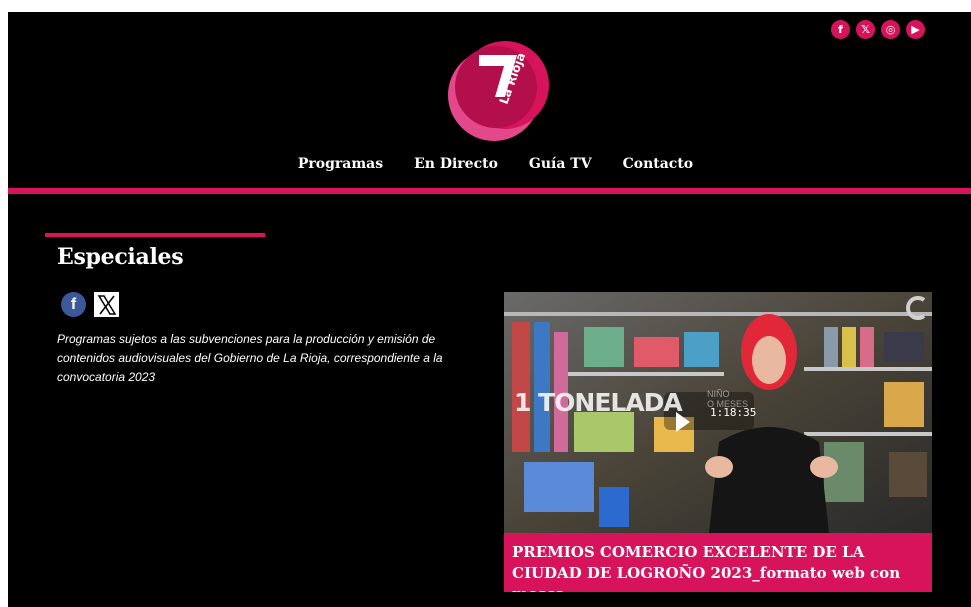 This screenshot has height=607, width=971. What do you see at coordinates (456, 164) in the screenshot?
I see `nav-en-directo: En Directo` at bounding box center [456, 164].